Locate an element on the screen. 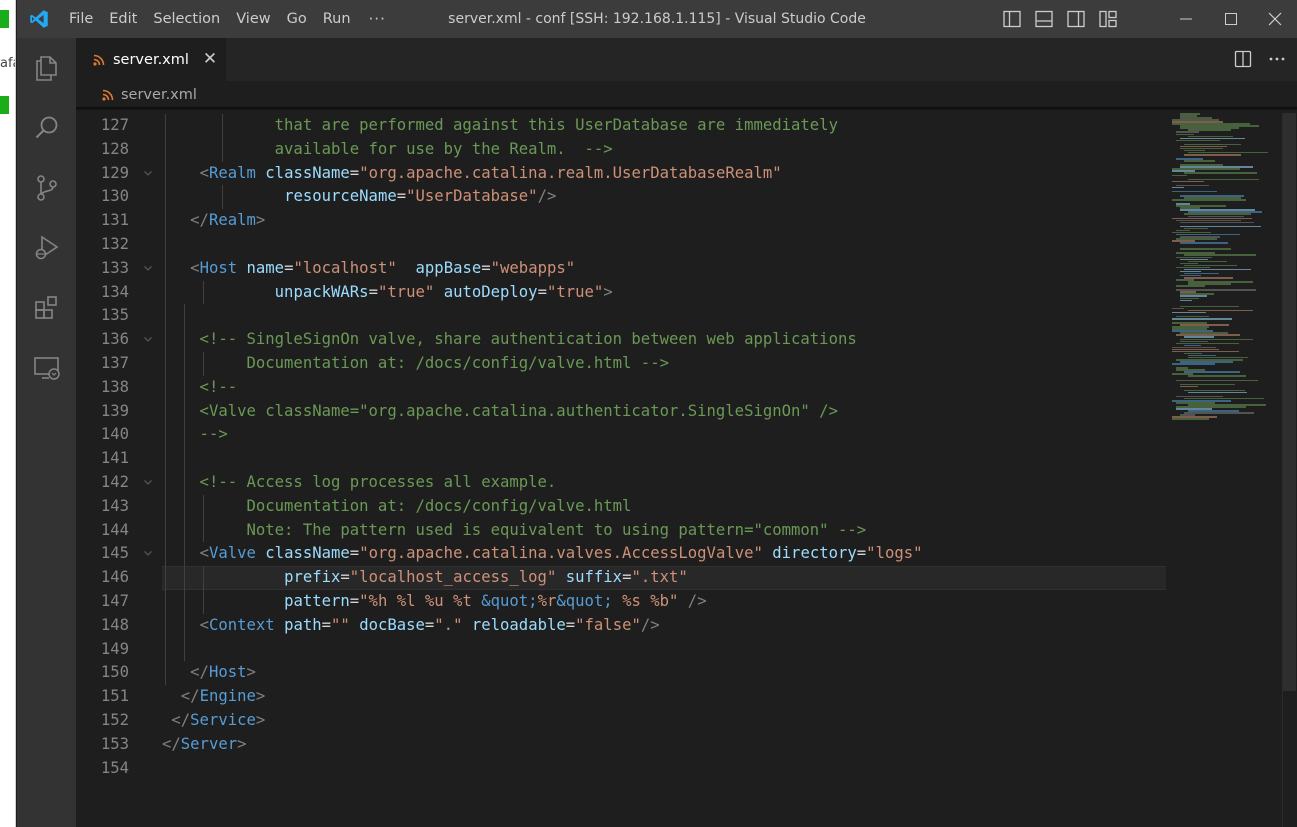  code-line: 152 </Service> is located at coordinates (621, 721).